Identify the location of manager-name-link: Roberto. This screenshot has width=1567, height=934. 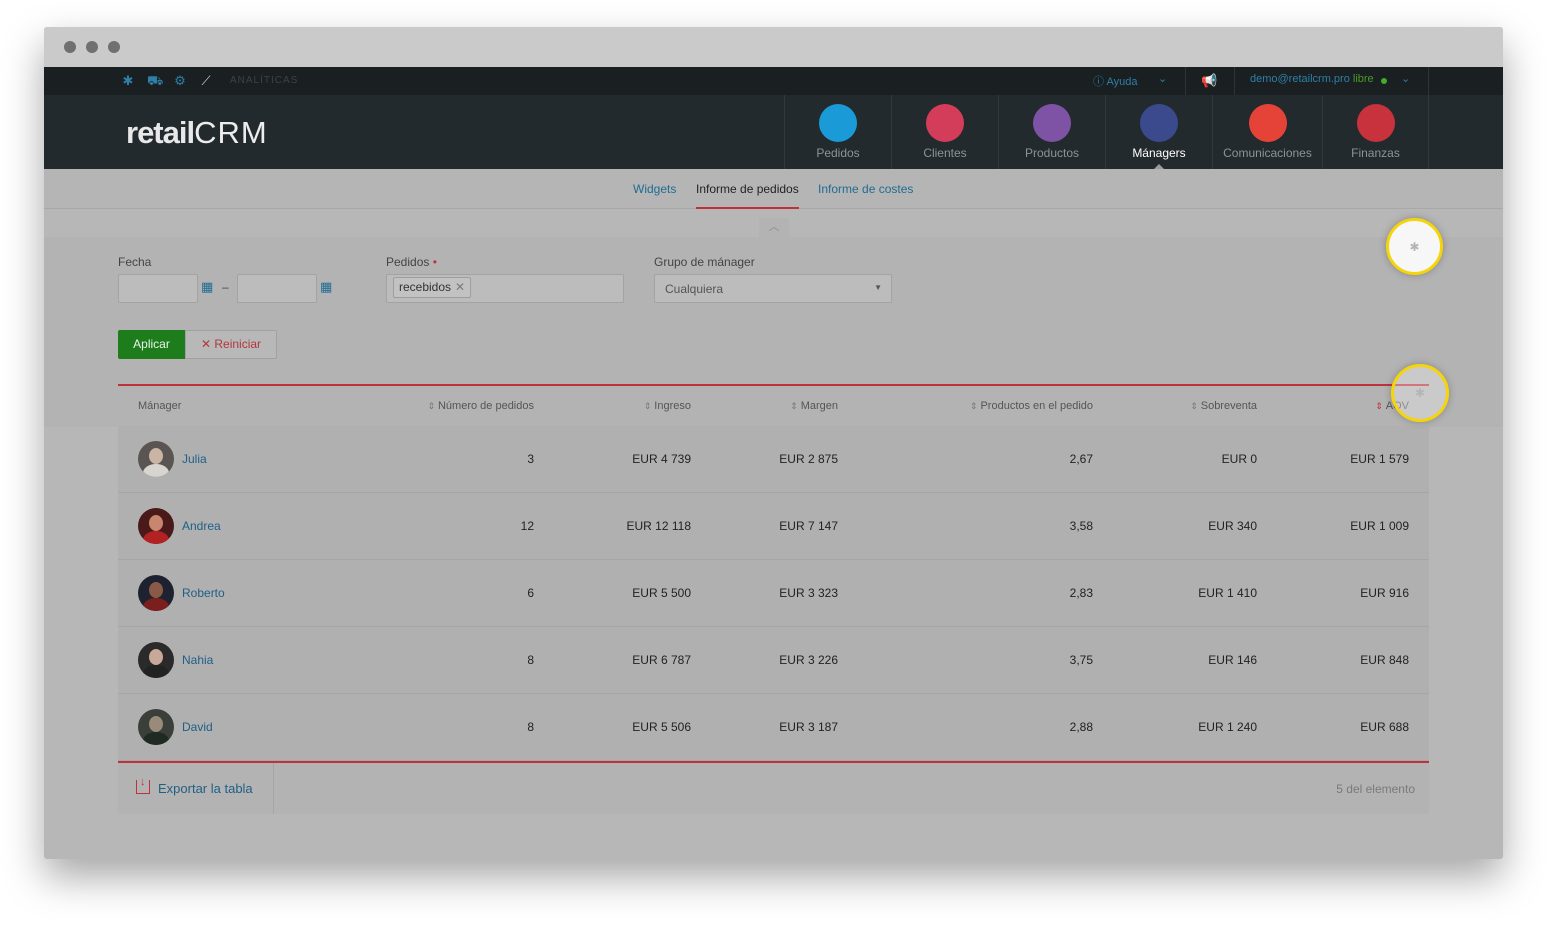
(203, 593).